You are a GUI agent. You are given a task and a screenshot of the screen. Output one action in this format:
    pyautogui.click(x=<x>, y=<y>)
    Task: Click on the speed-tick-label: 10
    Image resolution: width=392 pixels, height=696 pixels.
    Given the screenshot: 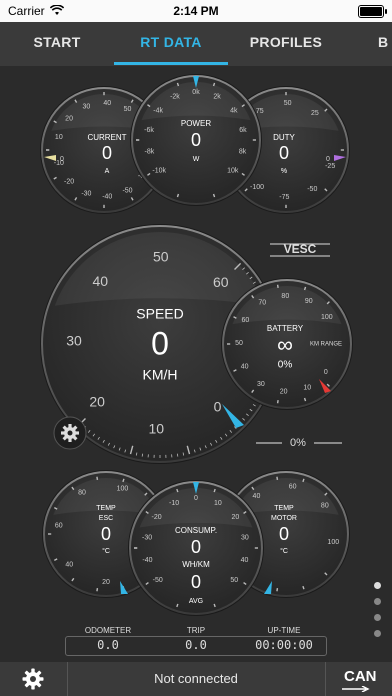 What is the action you would take?
    pyautogui.click(x=156, y=429)
    